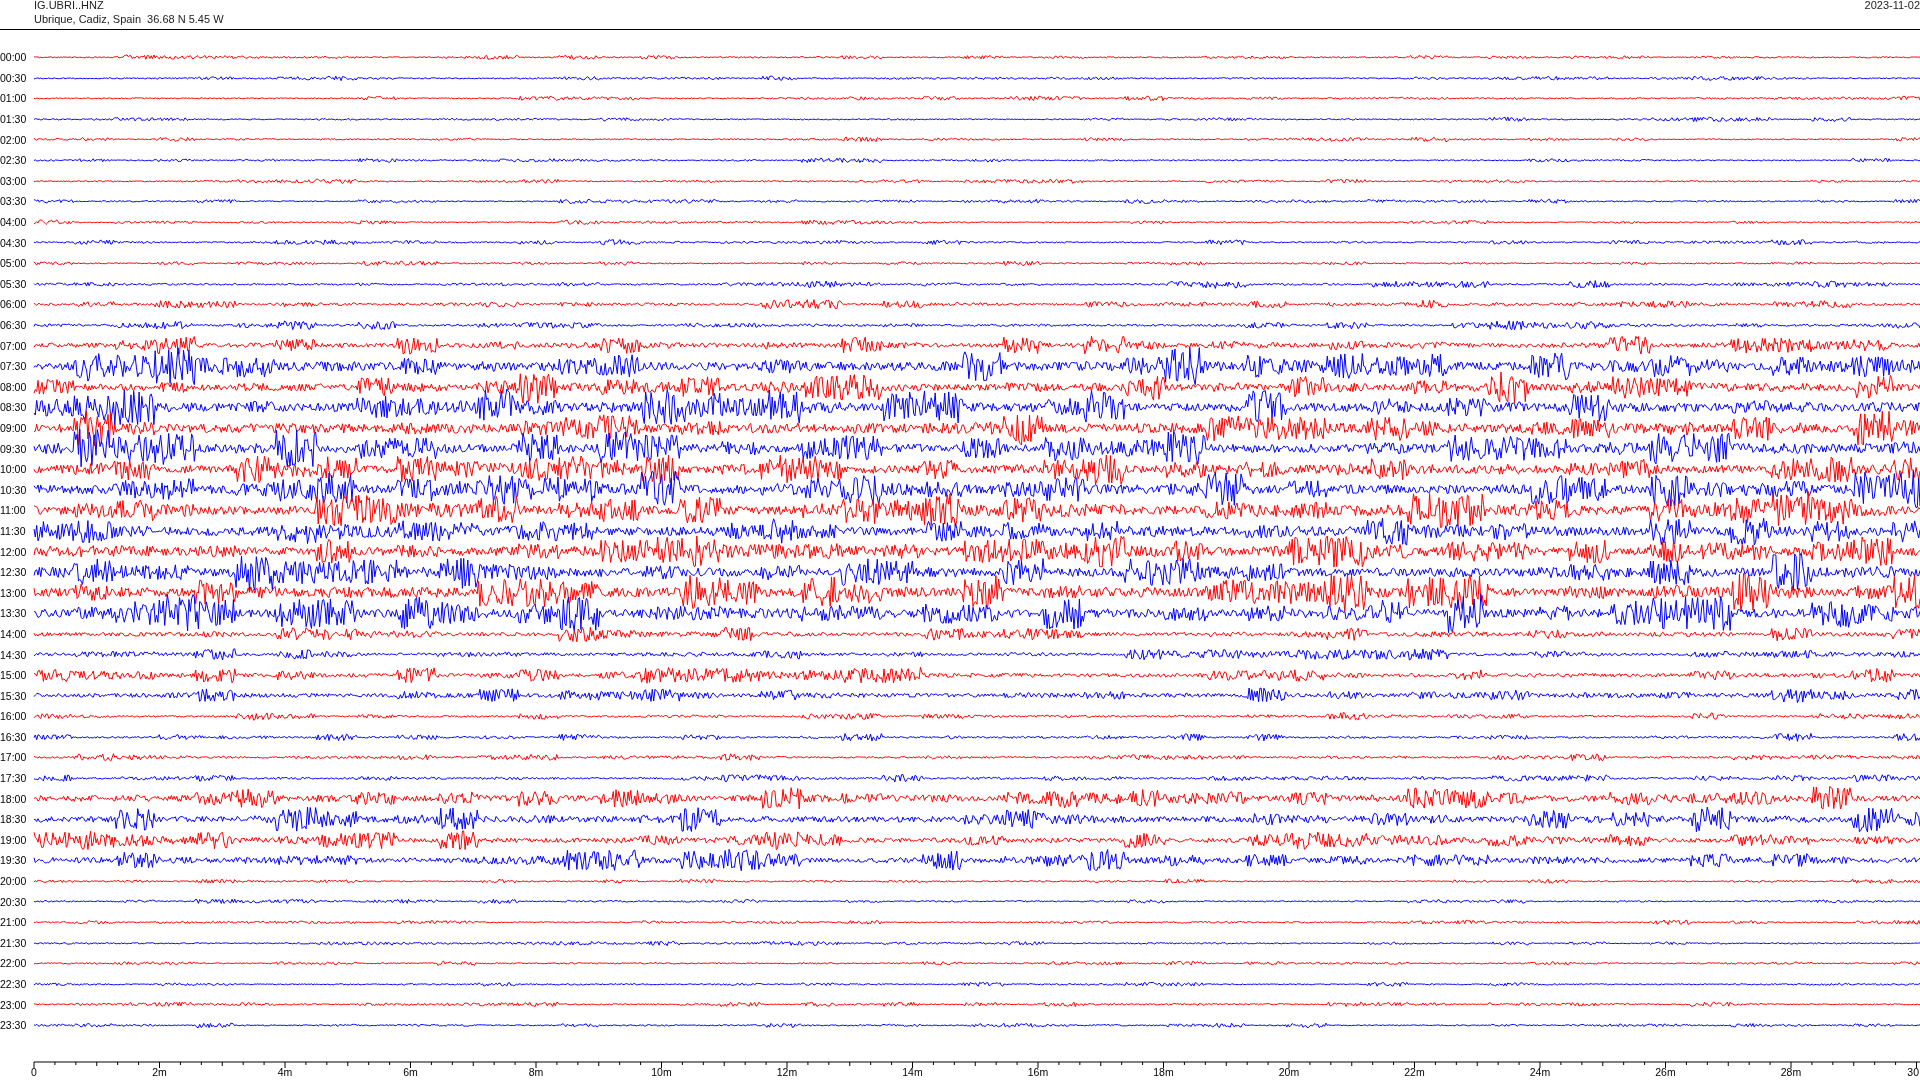 This screenshot has width=1920, height=1080. What do you see at coordinates (1414, 1071) in the screenshot?
I see `axis-label: 22m` at bounding box center [1414, 1071].